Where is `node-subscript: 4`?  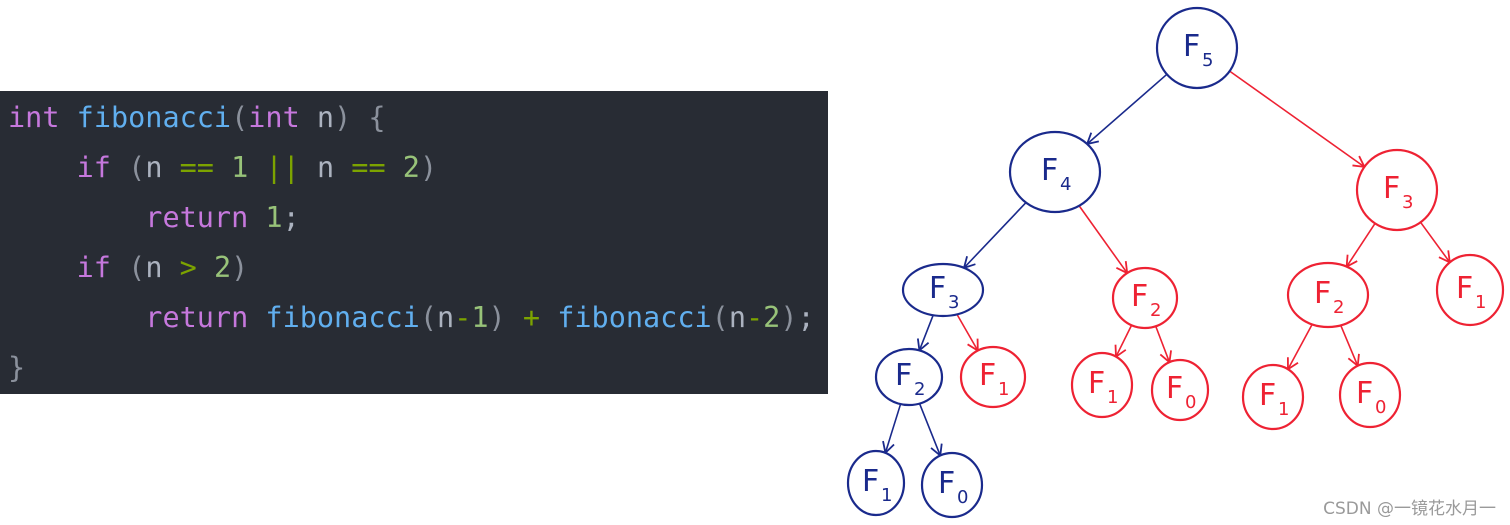 node-subscript: 4 is located at coordinates (1065, 184).